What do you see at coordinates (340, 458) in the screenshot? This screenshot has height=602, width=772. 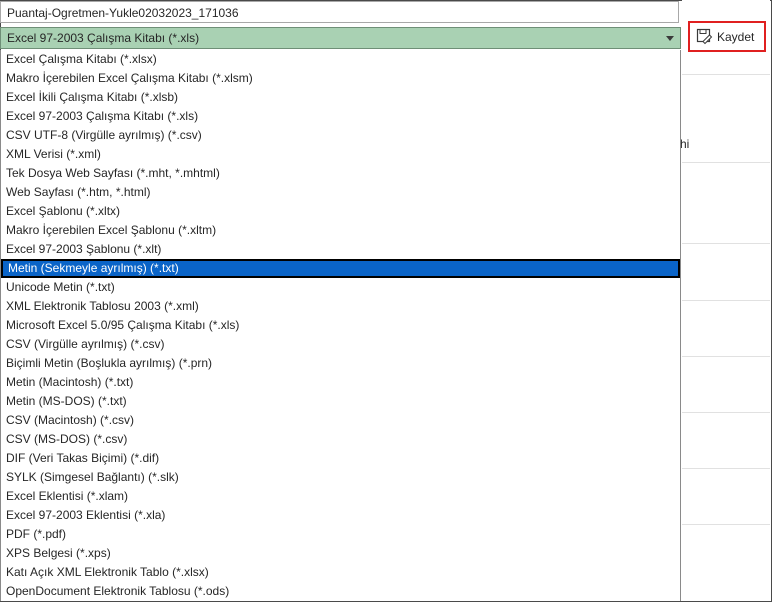 I see `file-type-option: DIF (Veri Takas Biçimi) (*.dif)` at bounding box center [340, 458].